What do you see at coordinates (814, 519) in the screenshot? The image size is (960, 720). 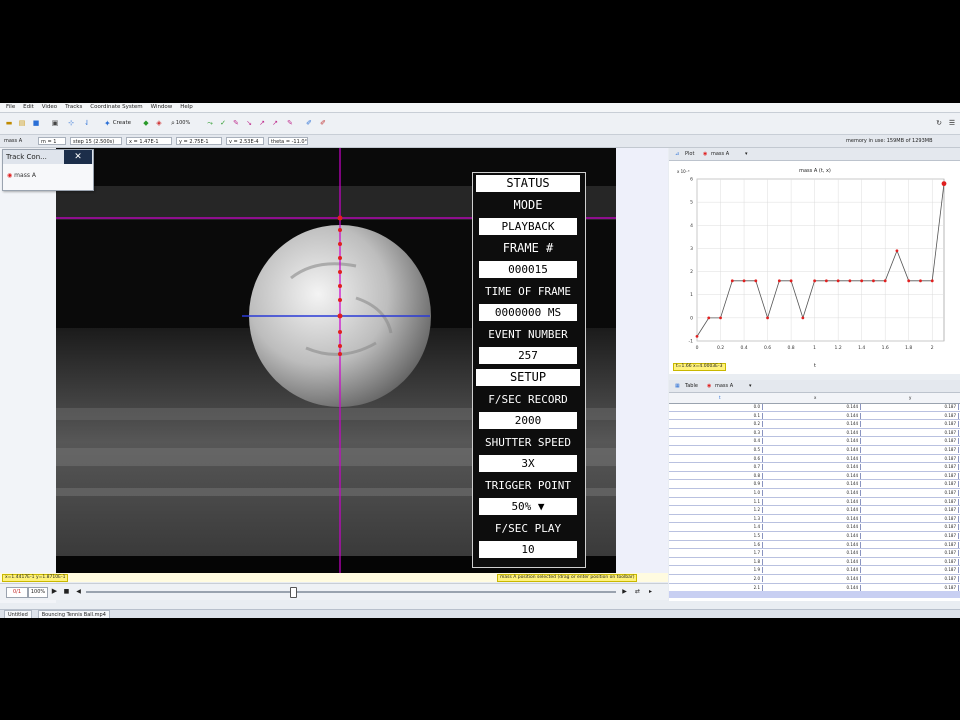 I see `table-row: 1.3 0.144 0.187` at bounding box center [814, 519].